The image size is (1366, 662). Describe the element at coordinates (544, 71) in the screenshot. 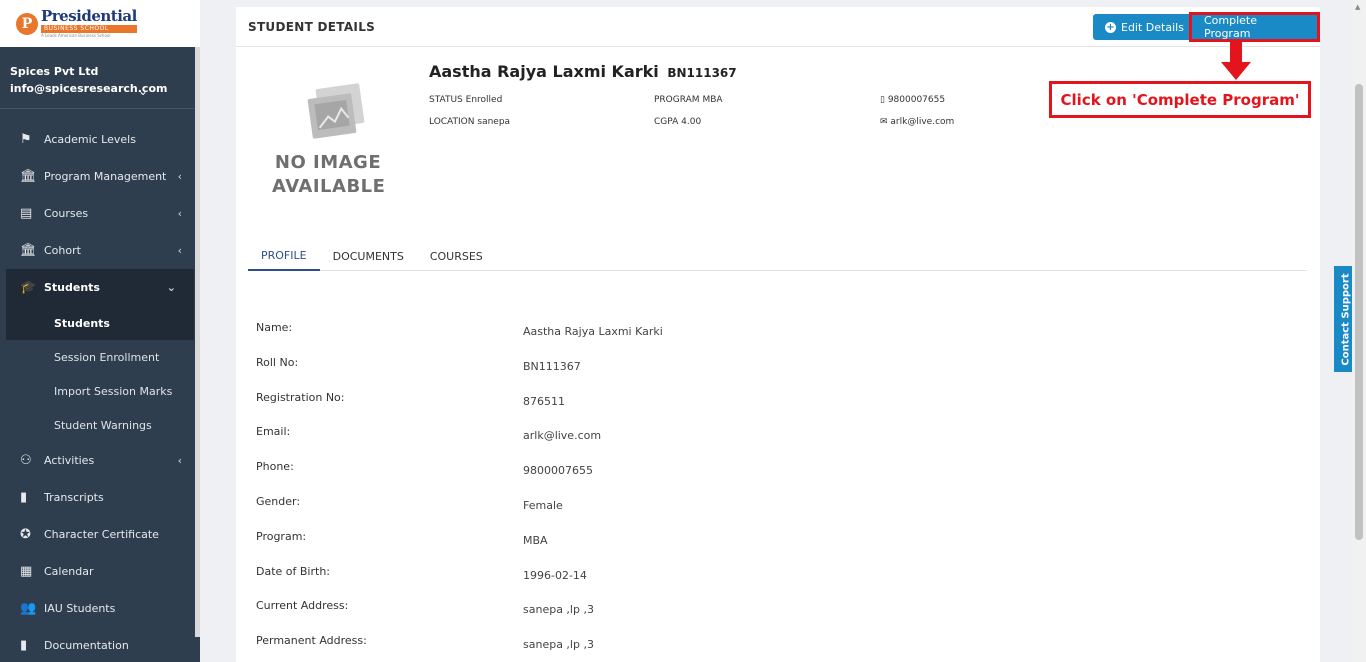

I see `student-full-name: Aastha Rajya Laxmi Karki` at that location.